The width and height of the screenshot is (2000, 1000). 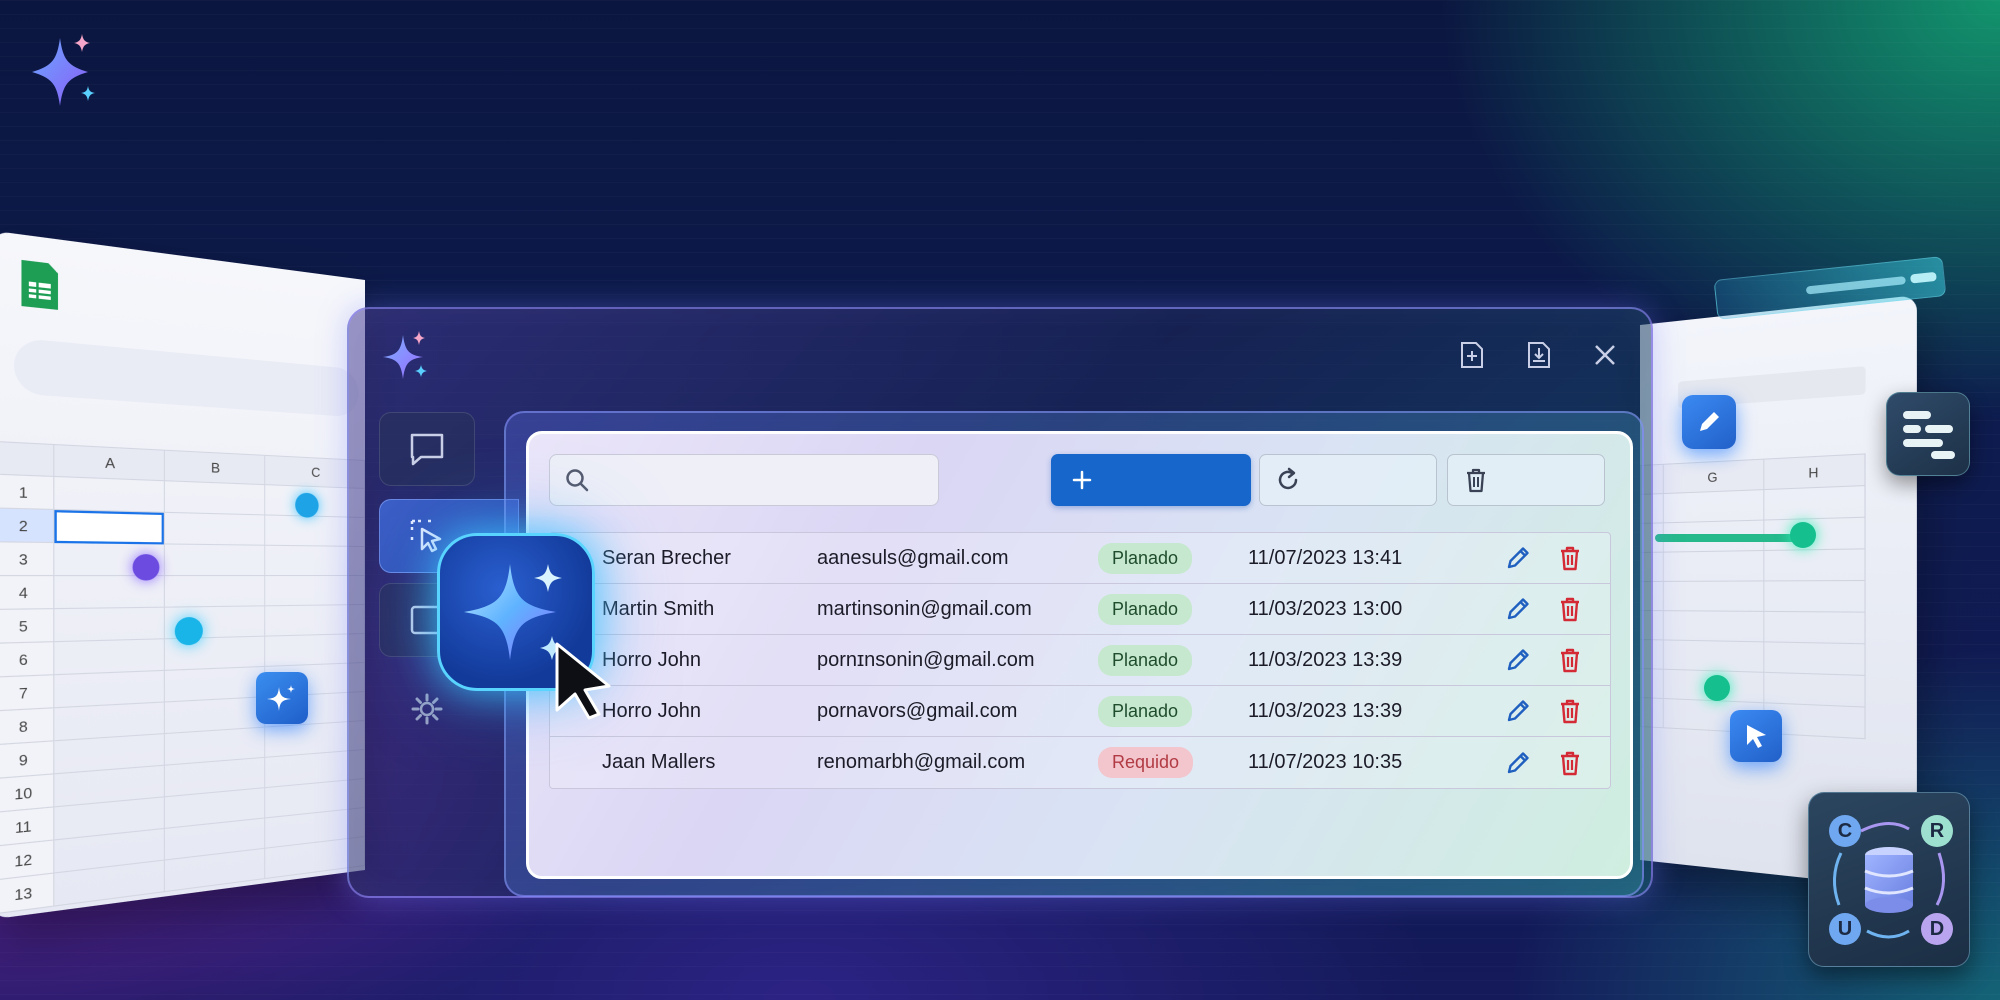 What do you see at coordinates (1937, 929) in the screenshot?
I see `crud-delete-badge: D` at bounding box center [1937, 929].